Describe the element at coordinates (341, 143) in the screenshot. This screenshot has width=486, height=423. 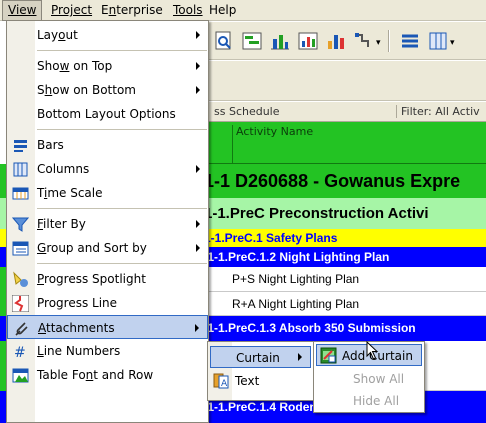
I see `column-header: Activity Name` at that location.